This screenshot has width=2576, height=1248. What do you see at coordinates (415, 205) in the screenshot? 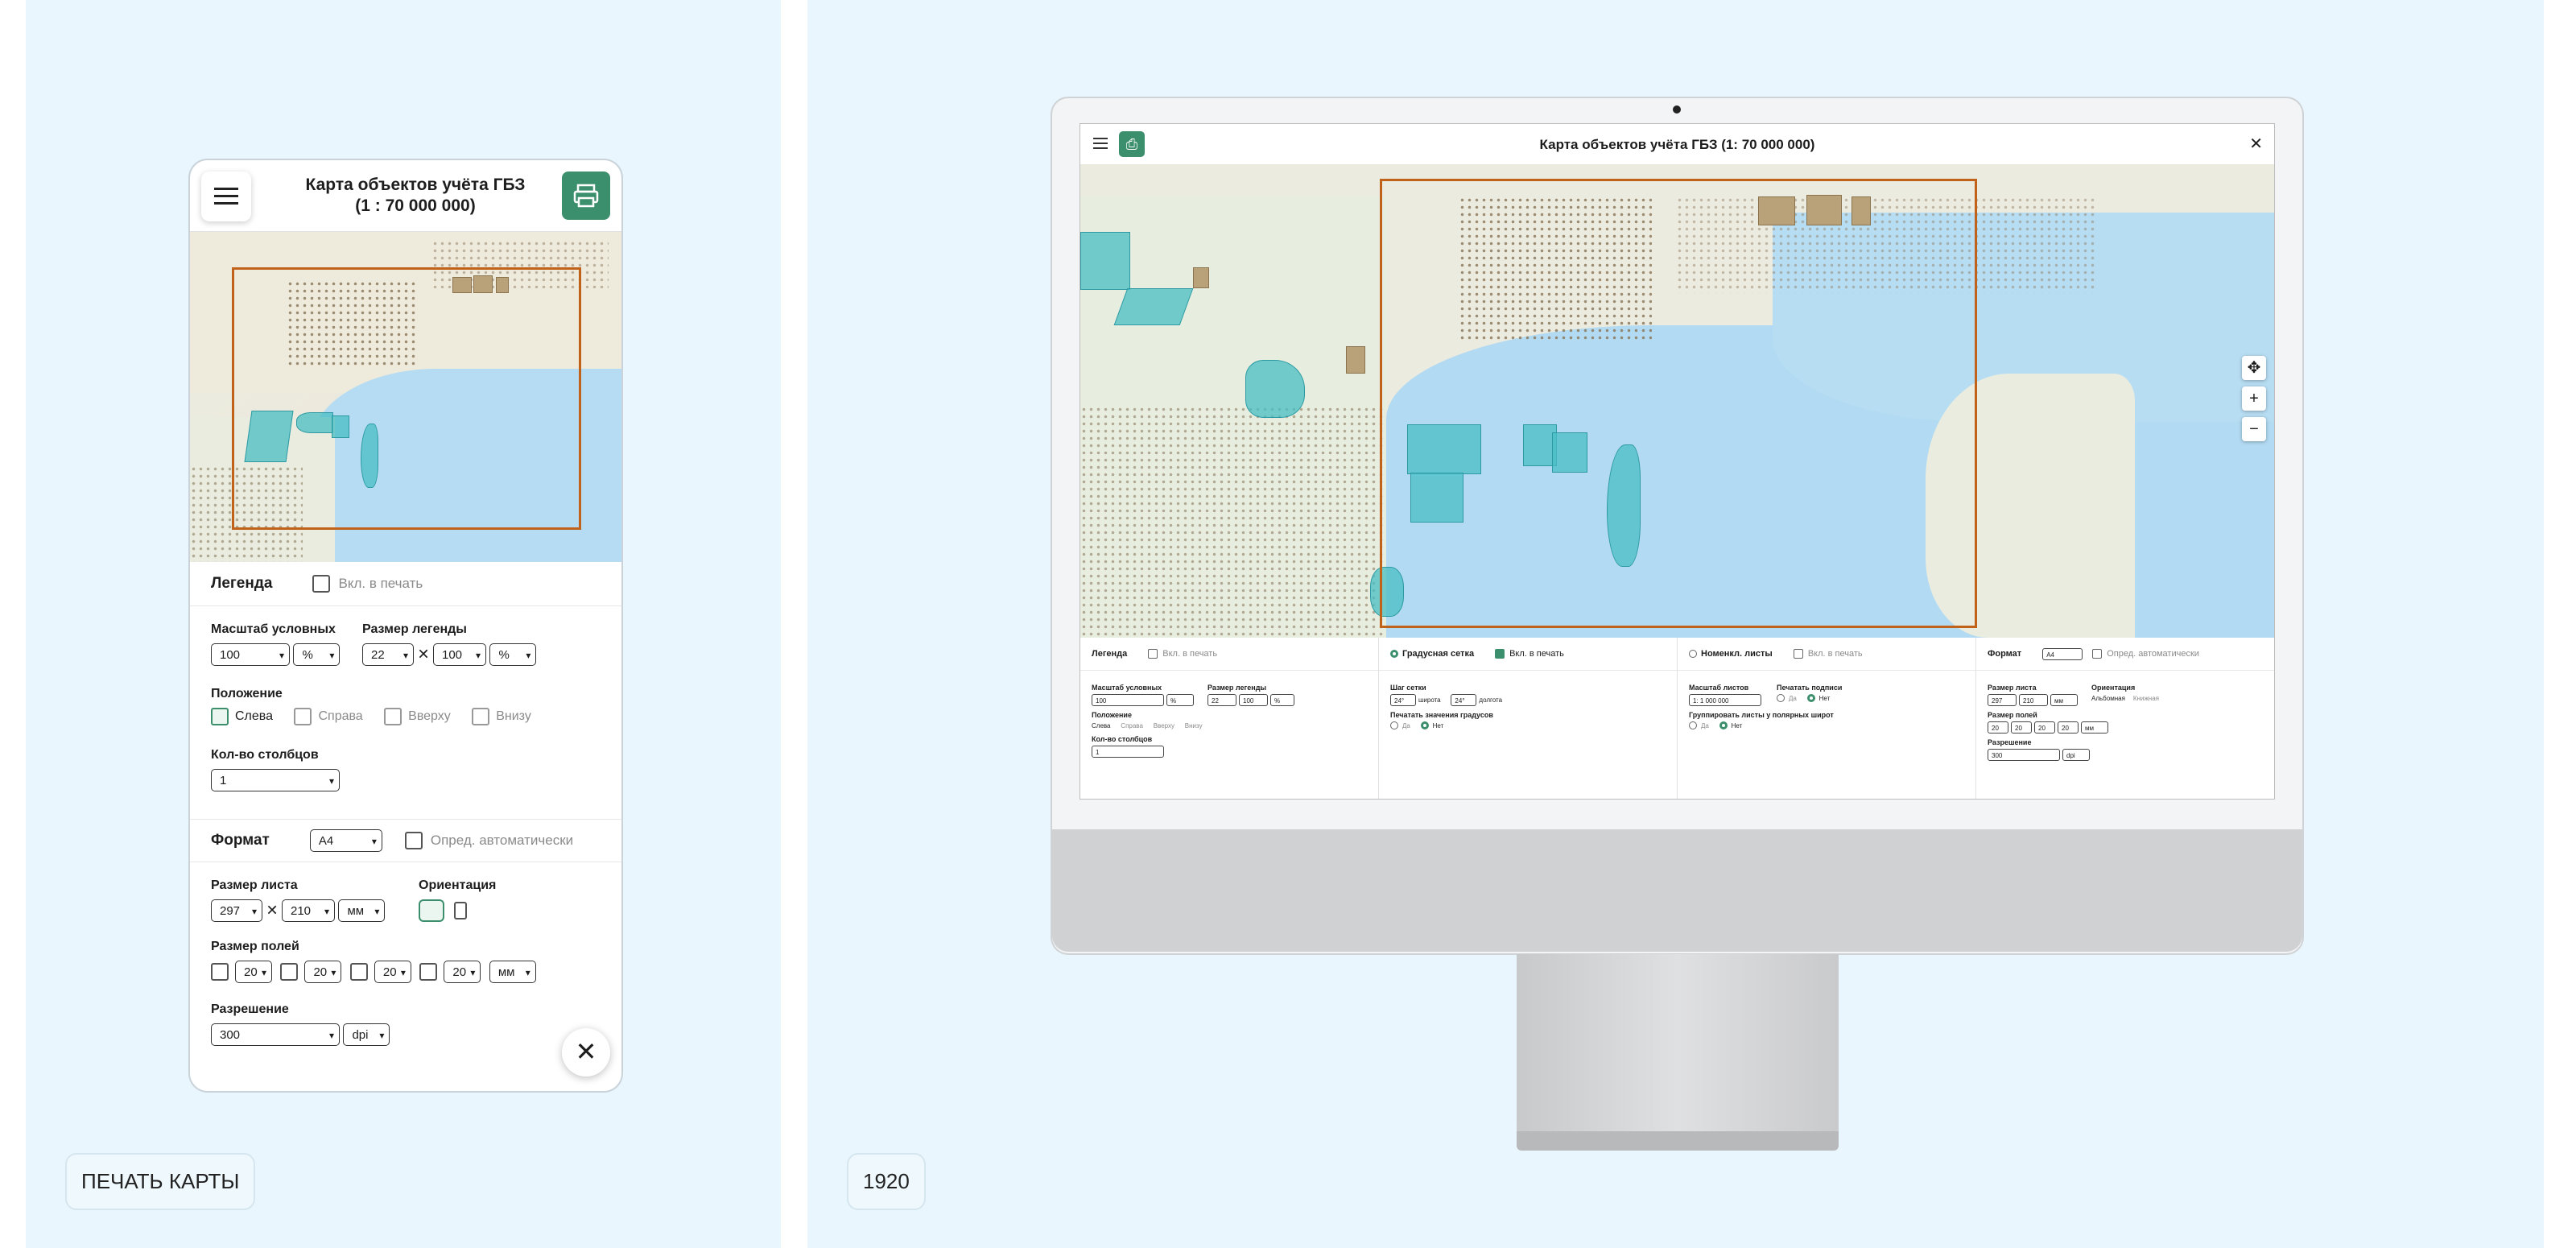
I see `title-line-2: (1 : 70 000 000)` at bounding box center [415, 205].